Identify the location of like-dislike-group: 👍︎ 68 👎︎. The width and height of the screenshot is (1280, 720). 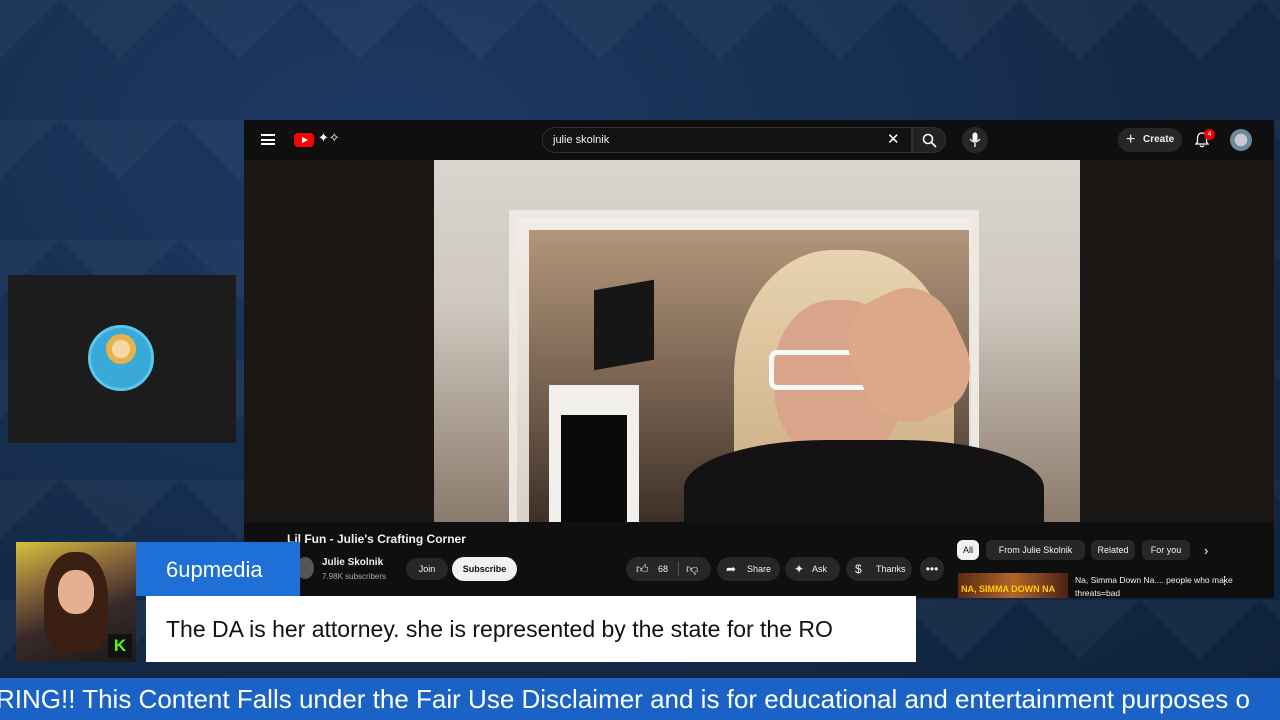
(668, 569).